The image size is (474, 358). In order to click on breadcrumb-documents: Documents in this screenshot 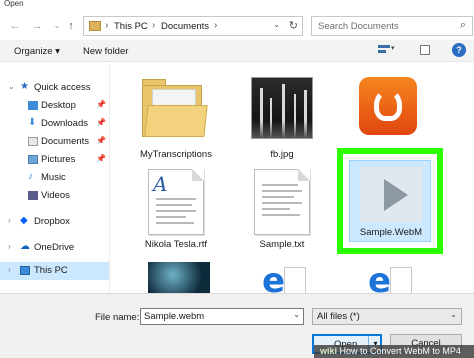, I will do `click(185, 26)`.